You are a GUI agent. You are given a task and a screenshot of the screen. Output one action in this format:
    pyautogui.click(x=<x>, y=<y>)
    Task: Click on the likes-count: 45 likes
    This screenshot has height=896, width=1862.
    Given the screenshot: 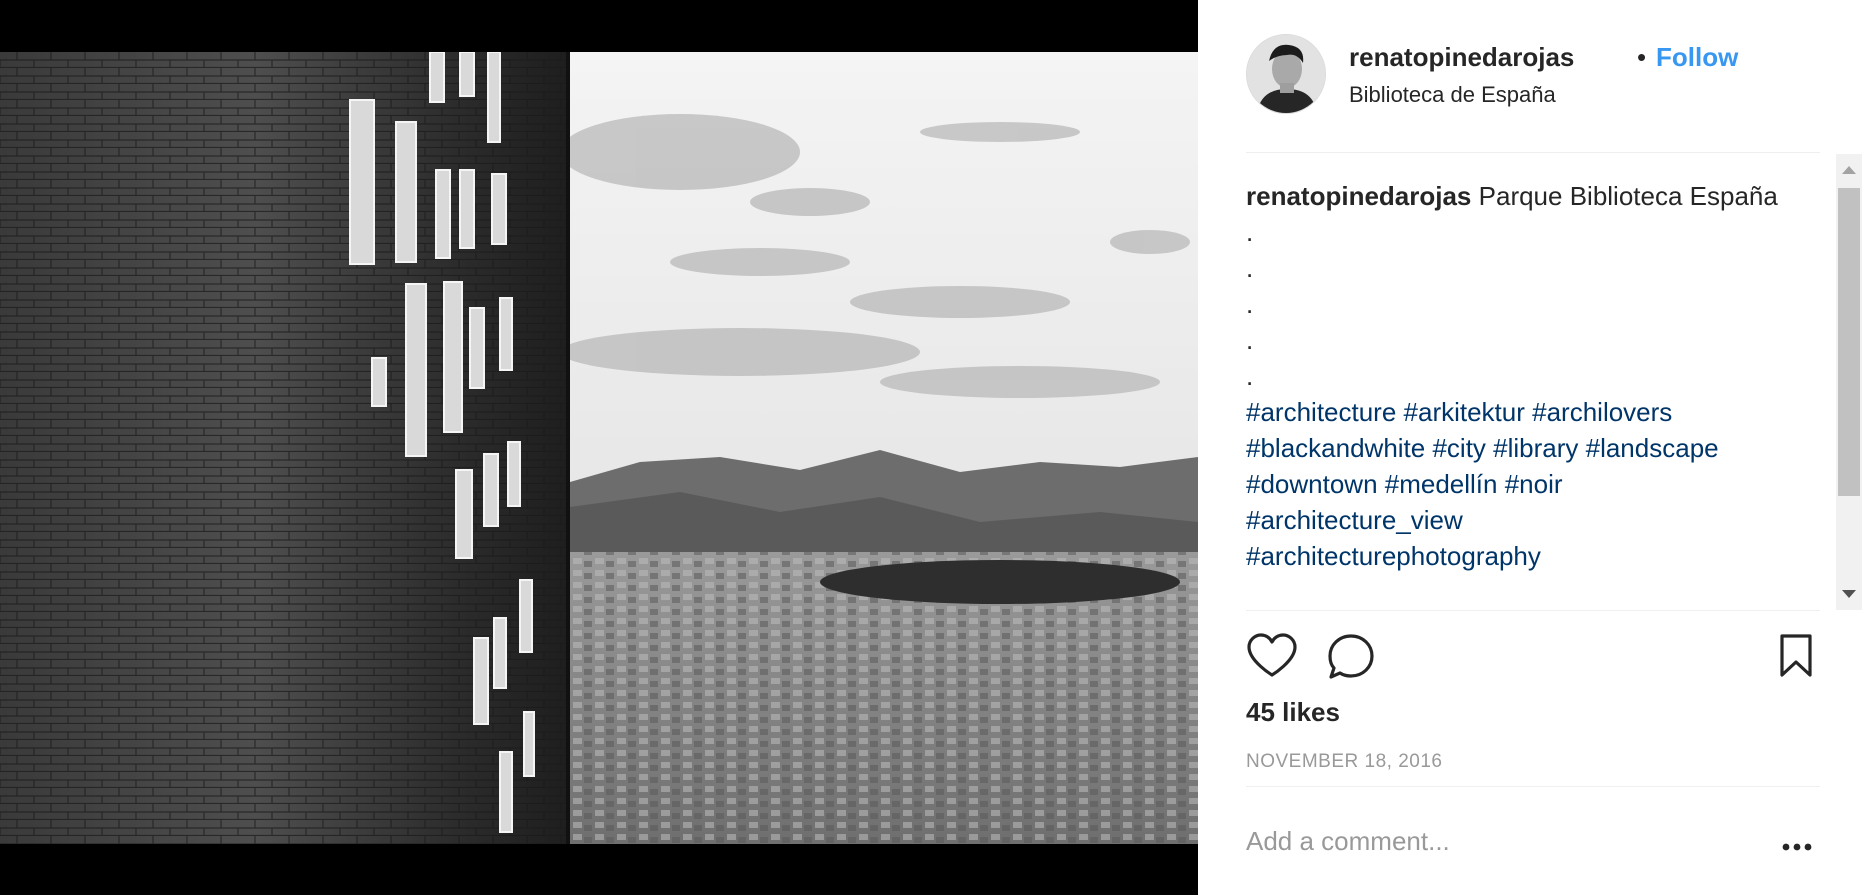 What is the action you would take?
    pyautogui.click(x=1293, y=712)
    